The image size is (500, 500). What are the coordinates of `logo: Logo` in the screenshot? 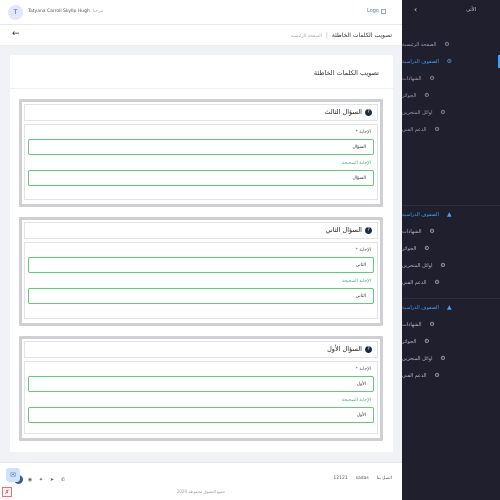 It's located at (376, 11).